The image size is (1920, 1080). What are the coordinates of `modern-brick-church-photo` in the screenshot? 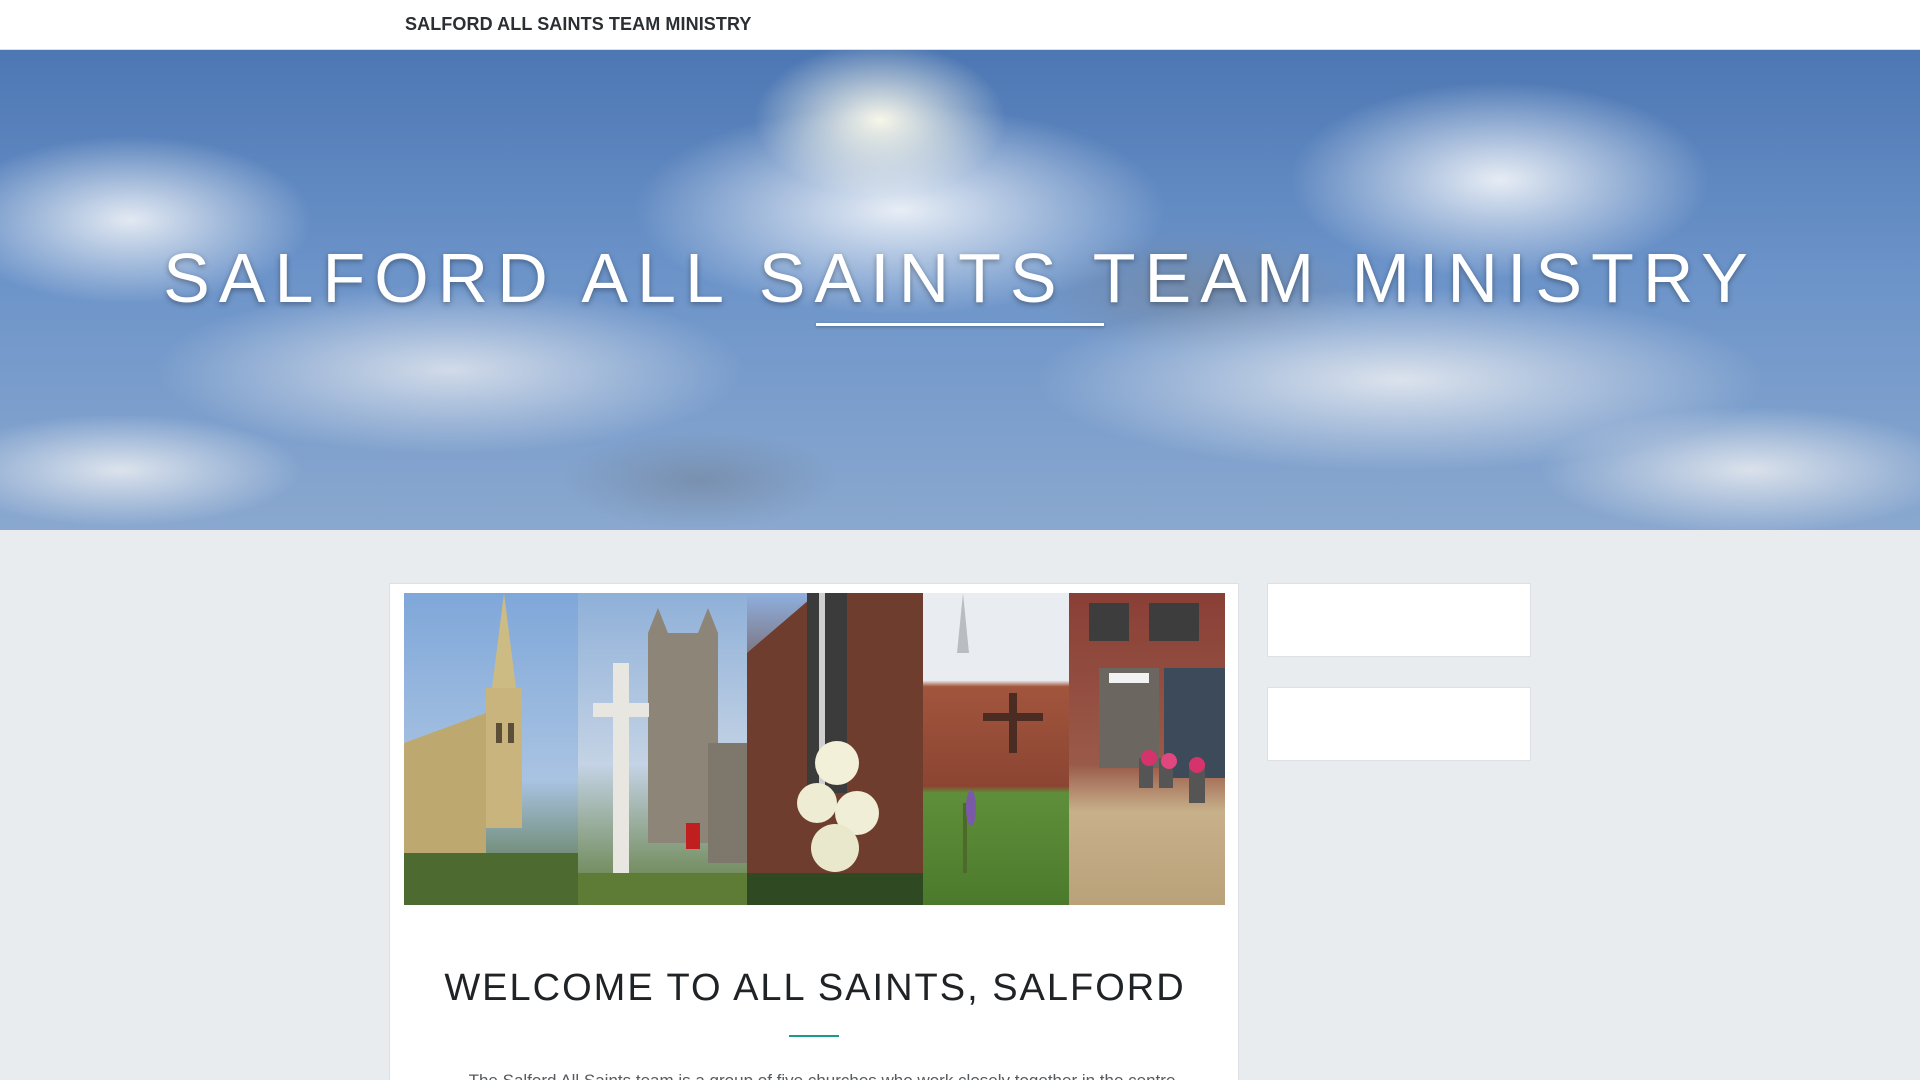 It's located at (996, 749).